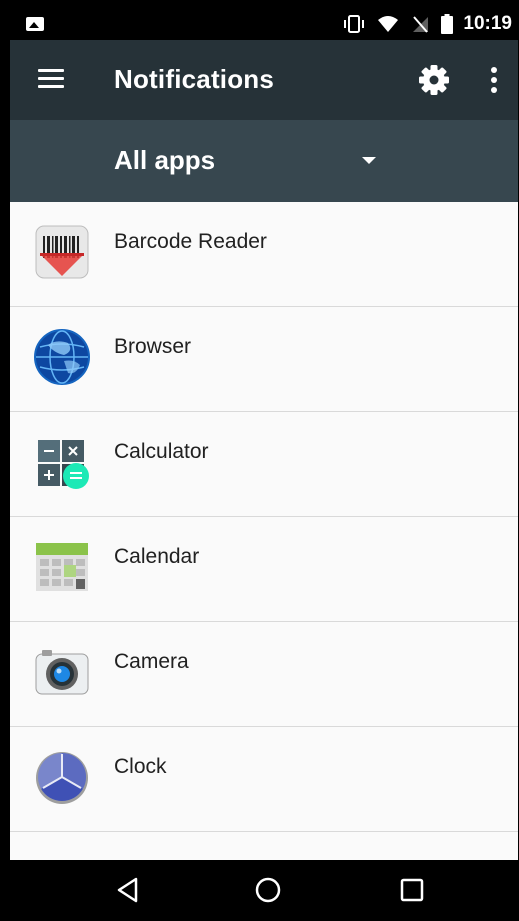 This screenshot has height=921, width=519. Describe the element at coordinates (264, 254) in the screenshot. I see `list-item-barcode-reader: Barcode Reader` at that location.